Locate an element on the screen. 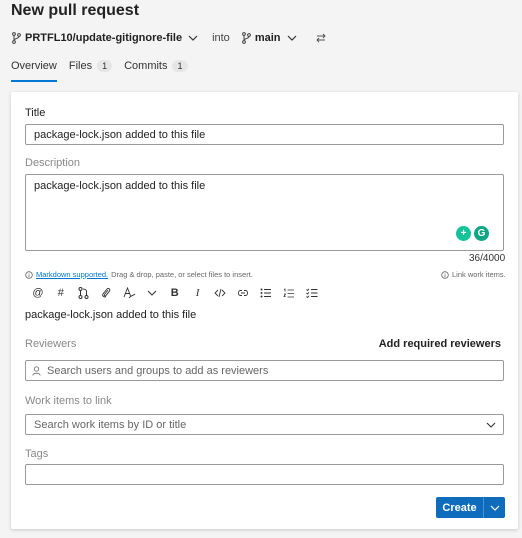 This screenshot has height=538, width=522. bulleted-list-icon is located at coordinates (266, 293).